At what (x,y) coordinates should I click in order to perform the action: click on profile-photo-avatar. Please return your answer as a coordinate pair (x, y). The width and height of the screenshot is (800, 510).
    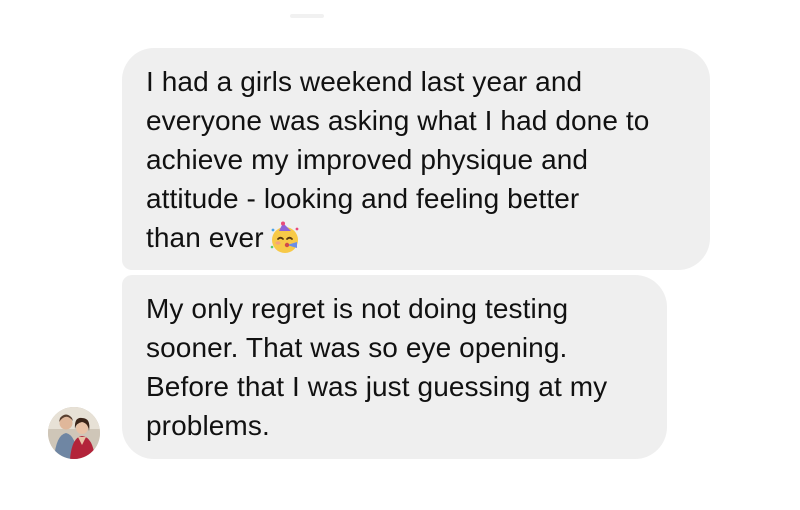
    Looking at the image, I should click on (74, 433).